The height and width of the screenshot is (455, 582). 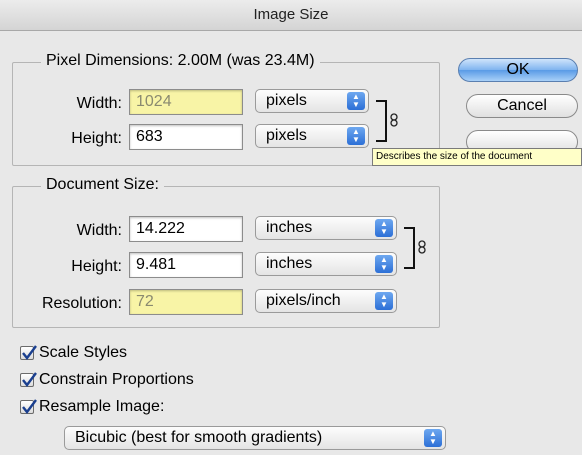 I want to click on ok-button: OK, so click(x=518, y=70).